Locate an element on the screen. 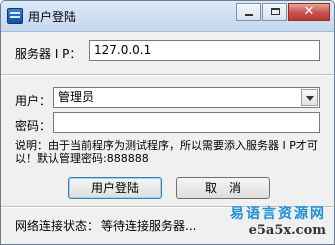 Image resolution: width=335 pixels, height=245 pixels. cancel-button: 取 消 is located at coordinates (223, 188).